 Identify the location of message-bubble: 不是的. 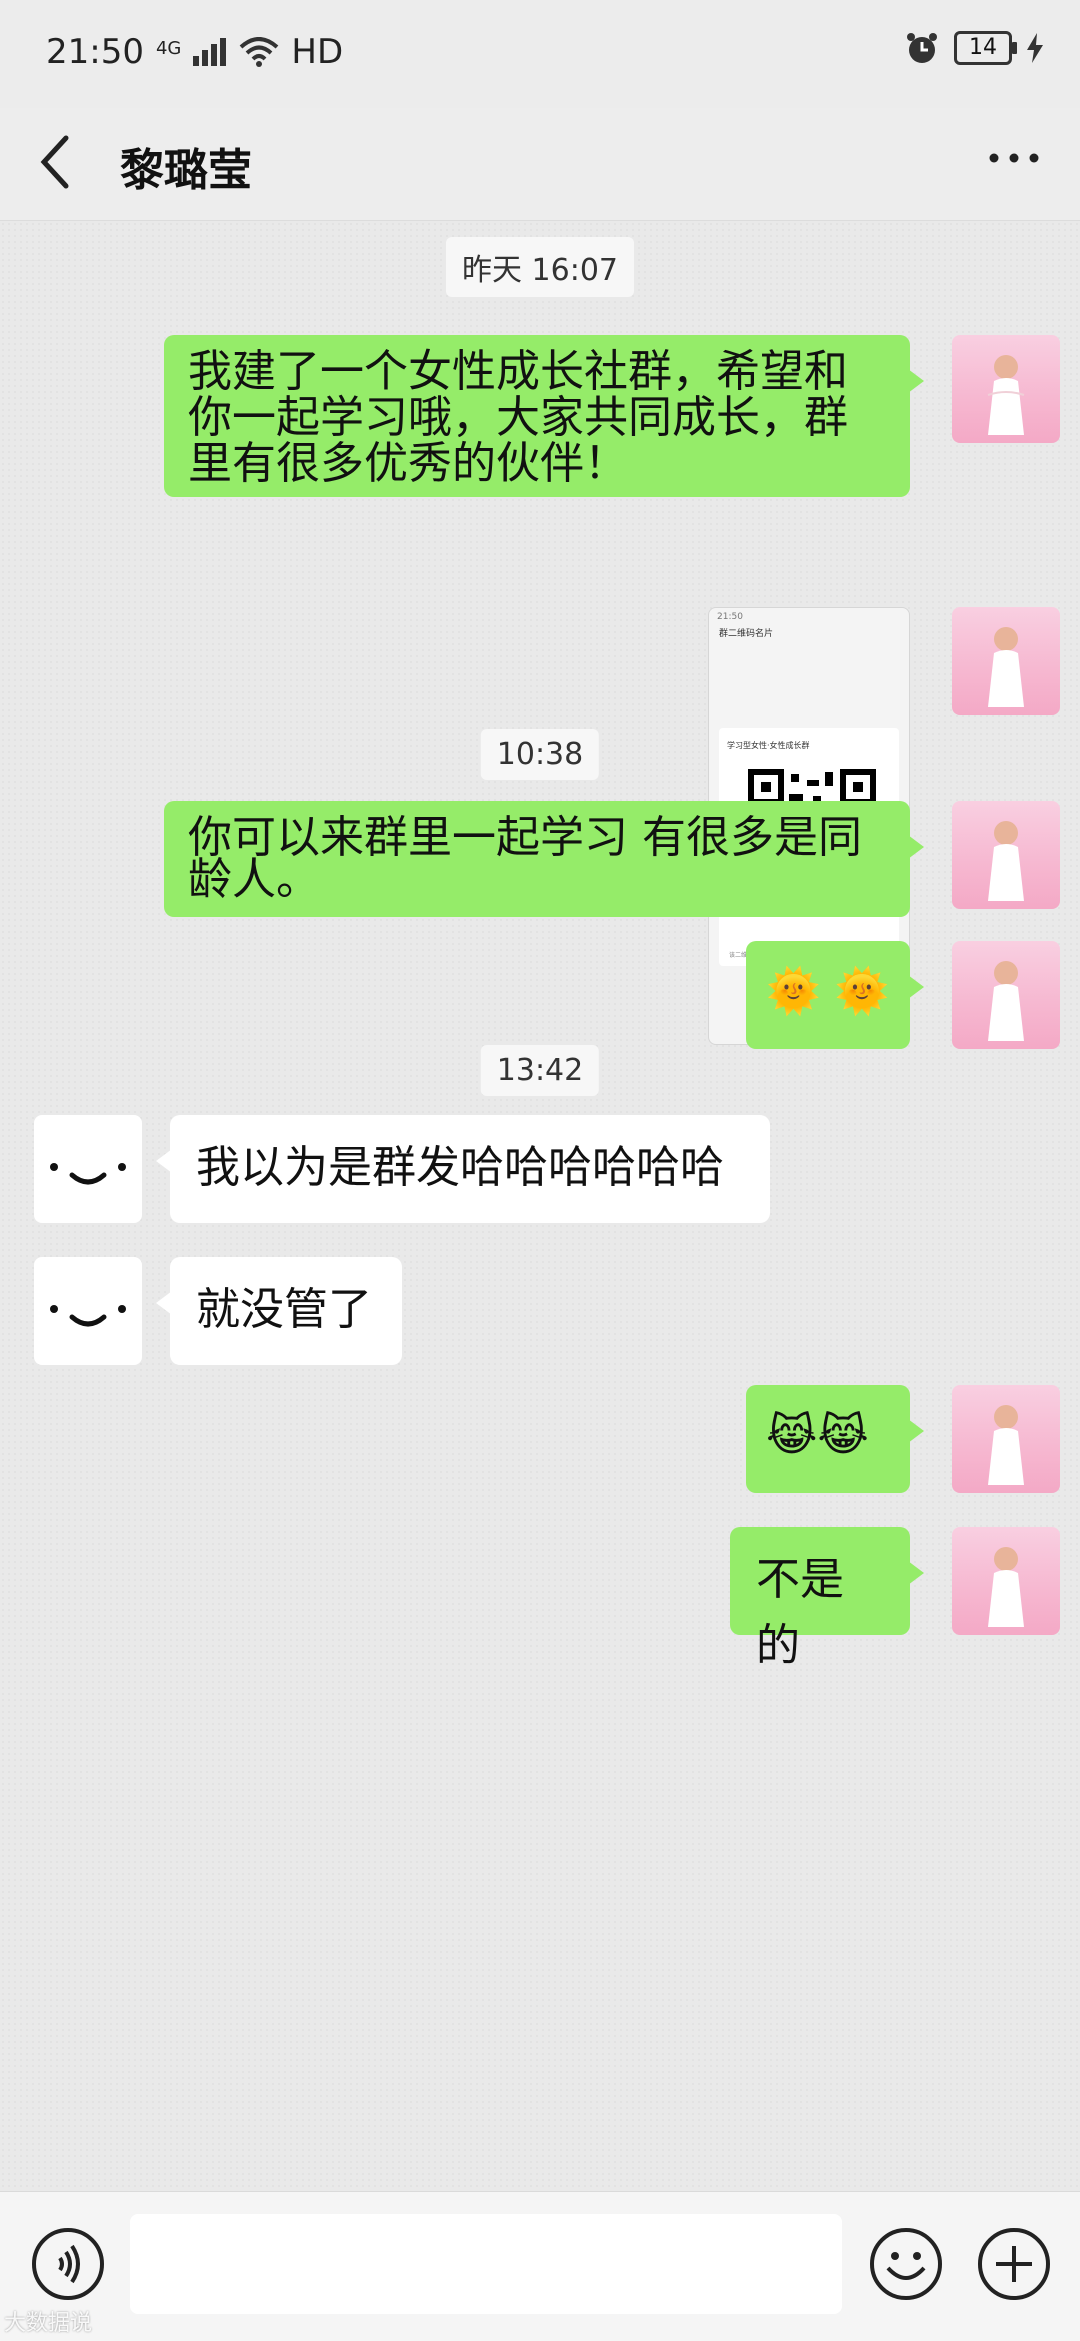
(827, 1599).